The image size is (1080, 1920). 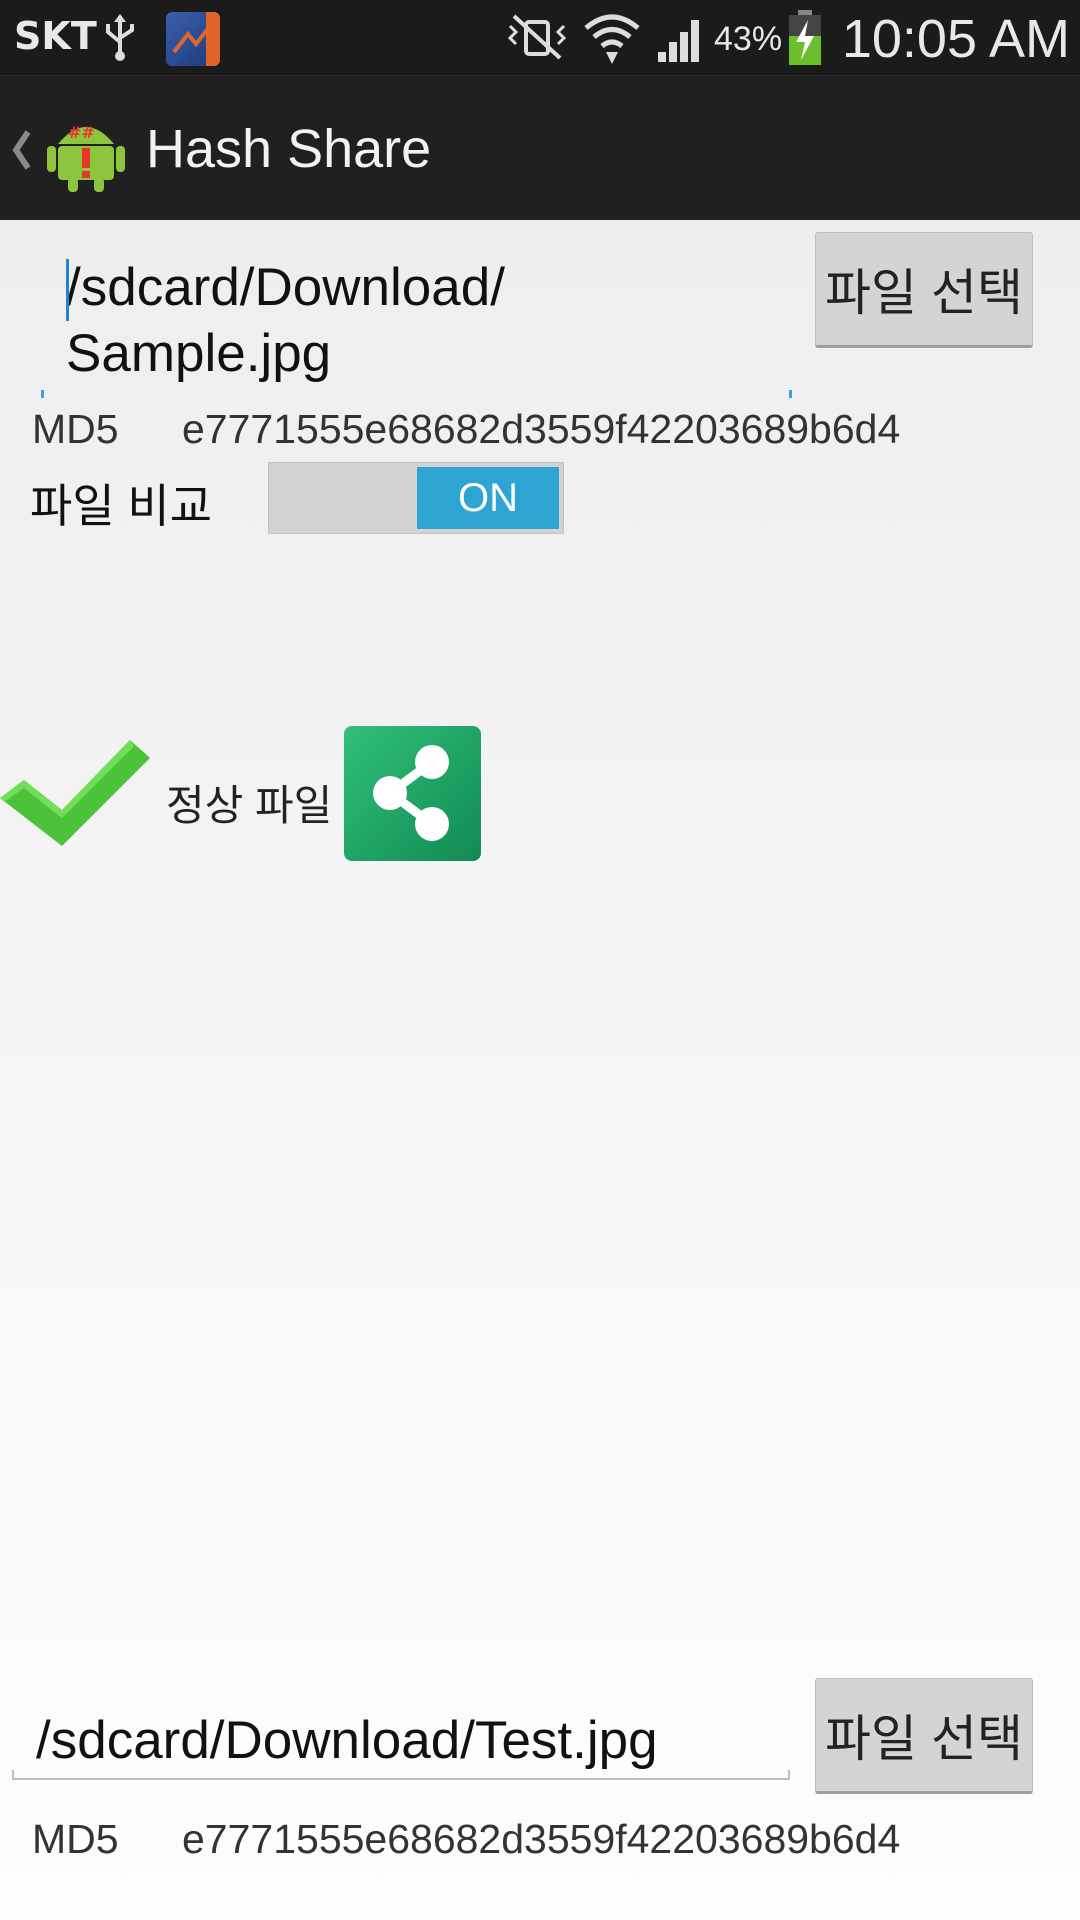 What do you see at coordinates (401, 1775) in the screenshot?
I see `file2-path-underline` at bounding box center [401, 1775].